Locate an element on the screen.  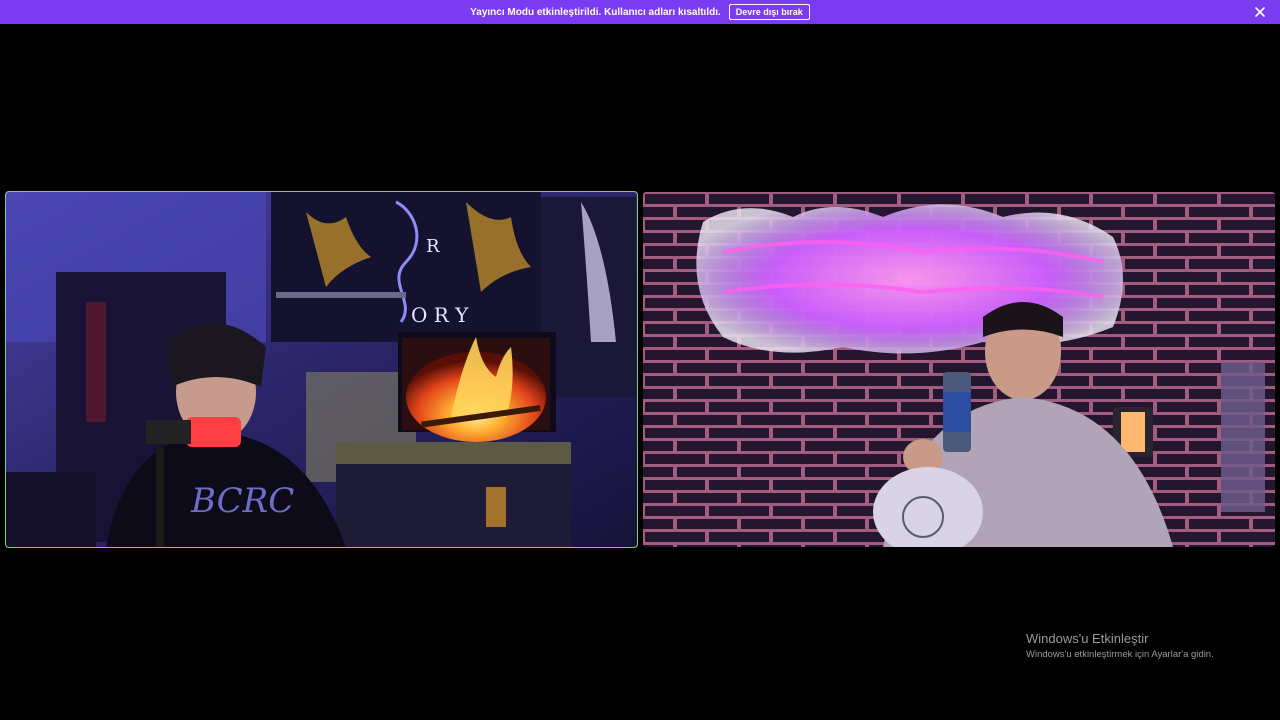
svg-text: O R Y is located at coordinates (440, 315).